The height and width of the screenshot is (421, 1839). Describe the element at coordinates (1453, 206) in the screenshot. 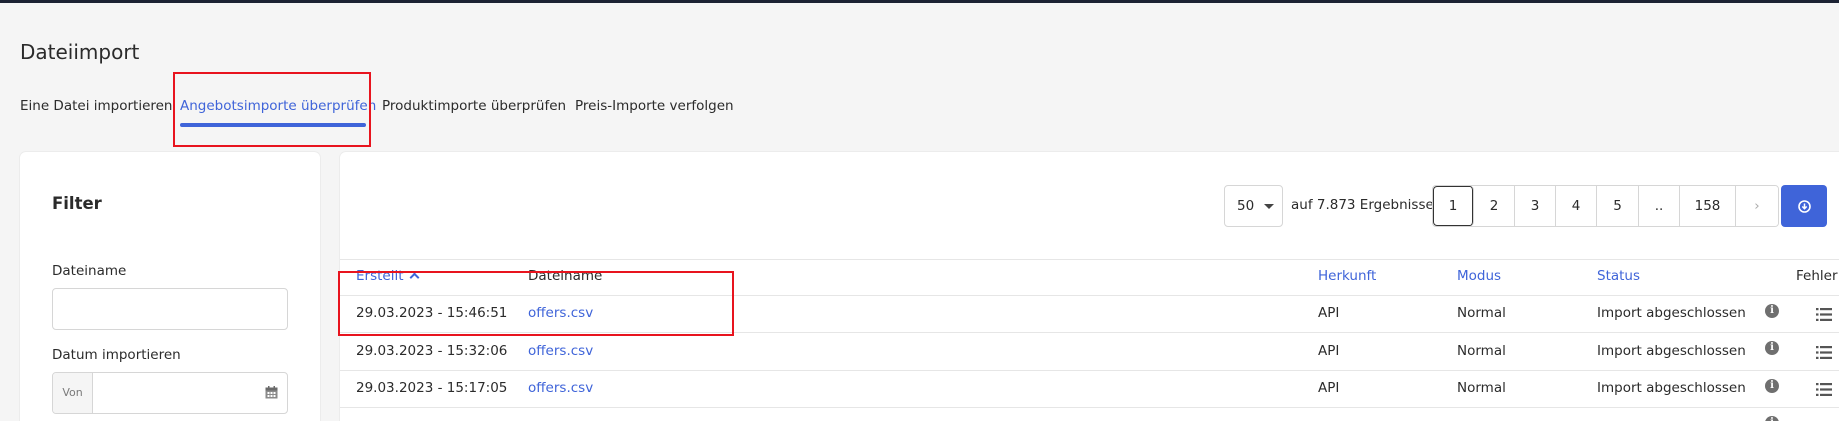

I see `page-button-1: 1` at that location.